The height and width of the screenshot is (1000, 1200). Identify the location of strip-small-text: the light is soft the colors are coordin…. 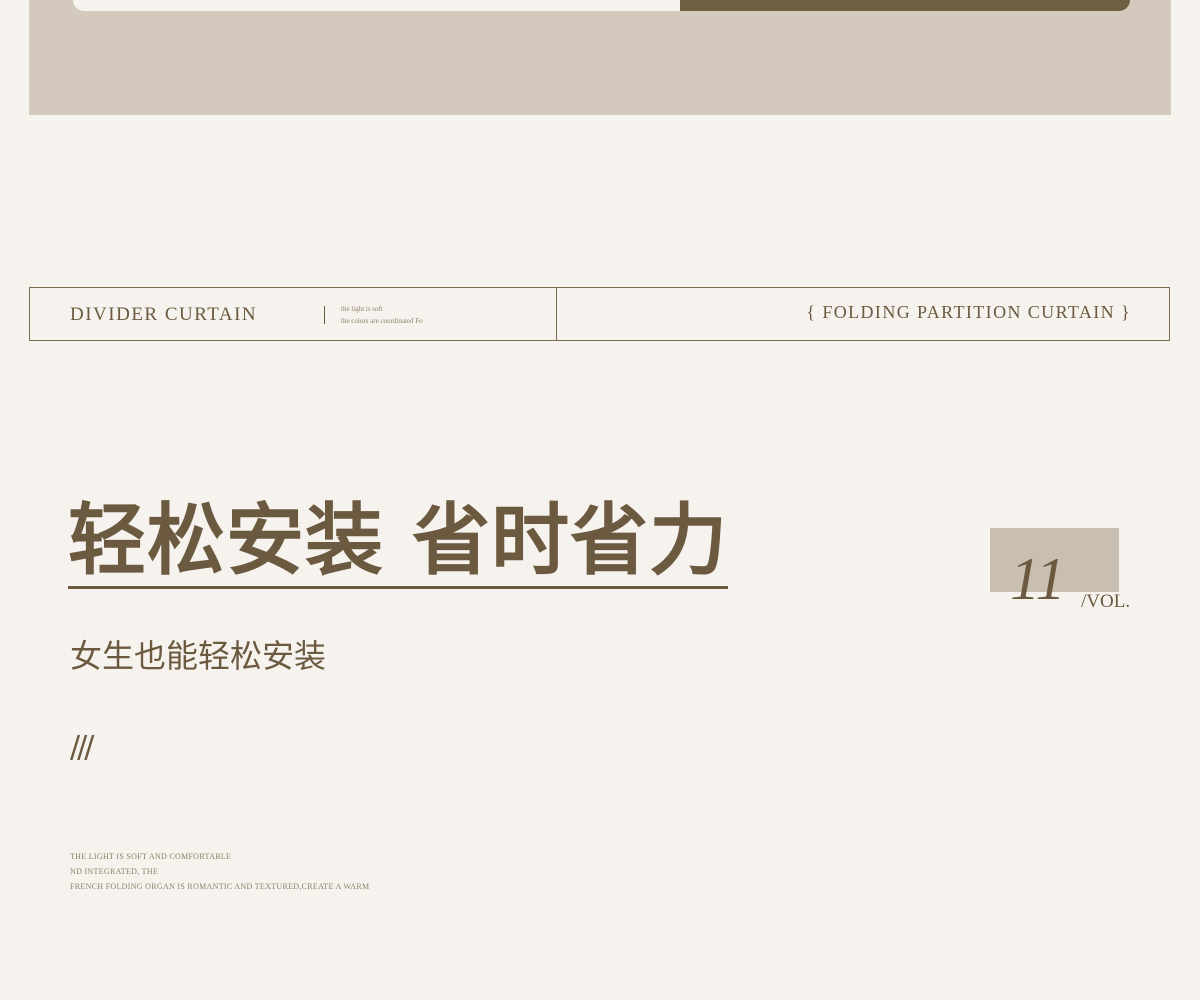
(382, 315).